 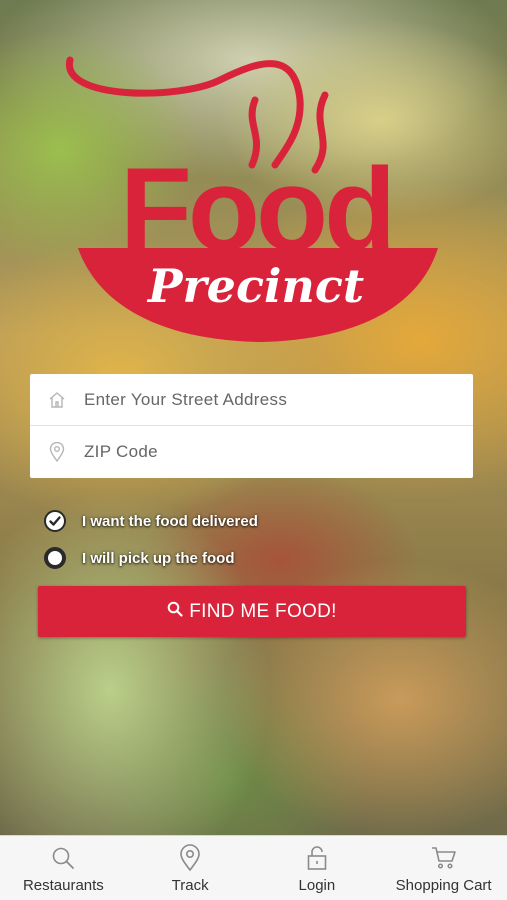 I want to click on tab-track-label: Track, so click(x=190, y=885).